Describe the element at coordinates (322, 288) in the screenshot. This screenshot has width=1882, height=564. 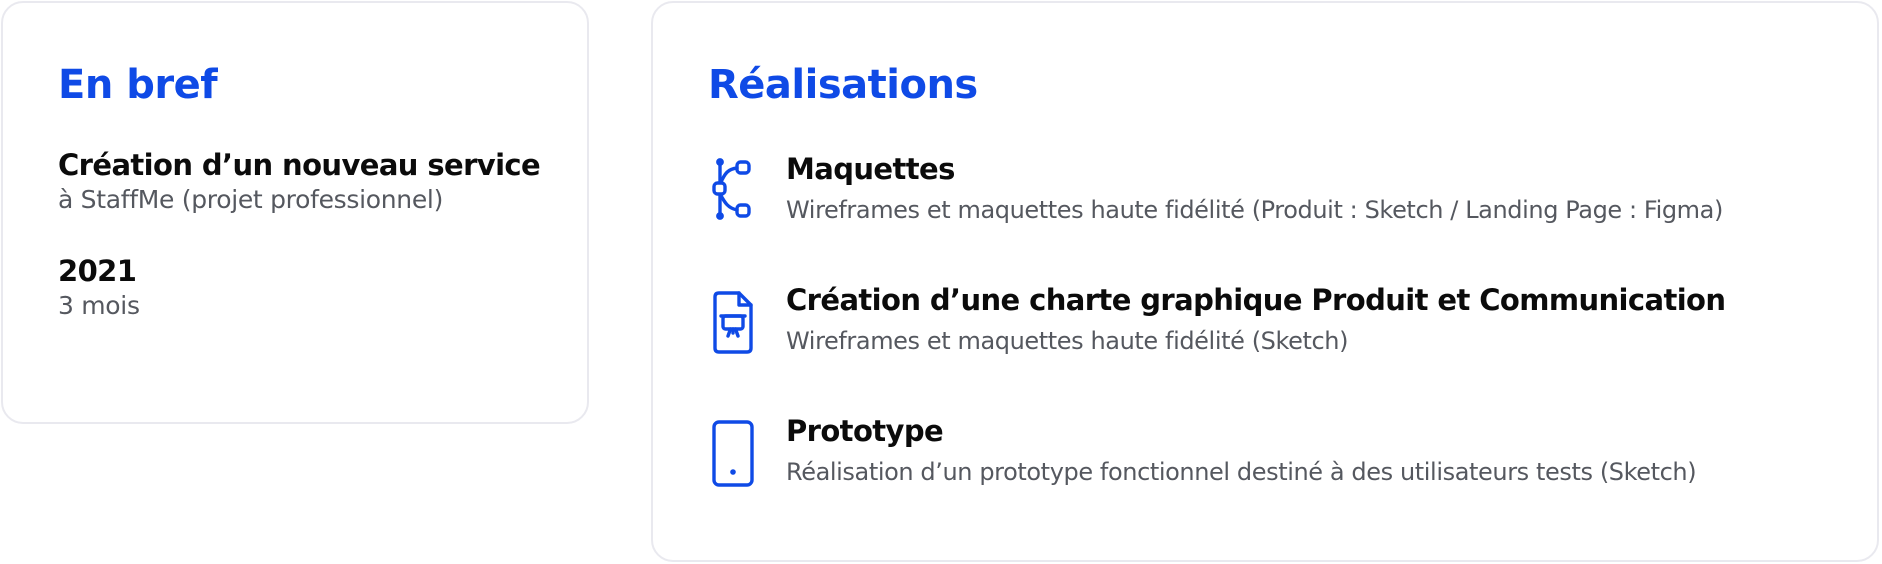
I see `brief-block-date: 2021 3 mois` at that location.